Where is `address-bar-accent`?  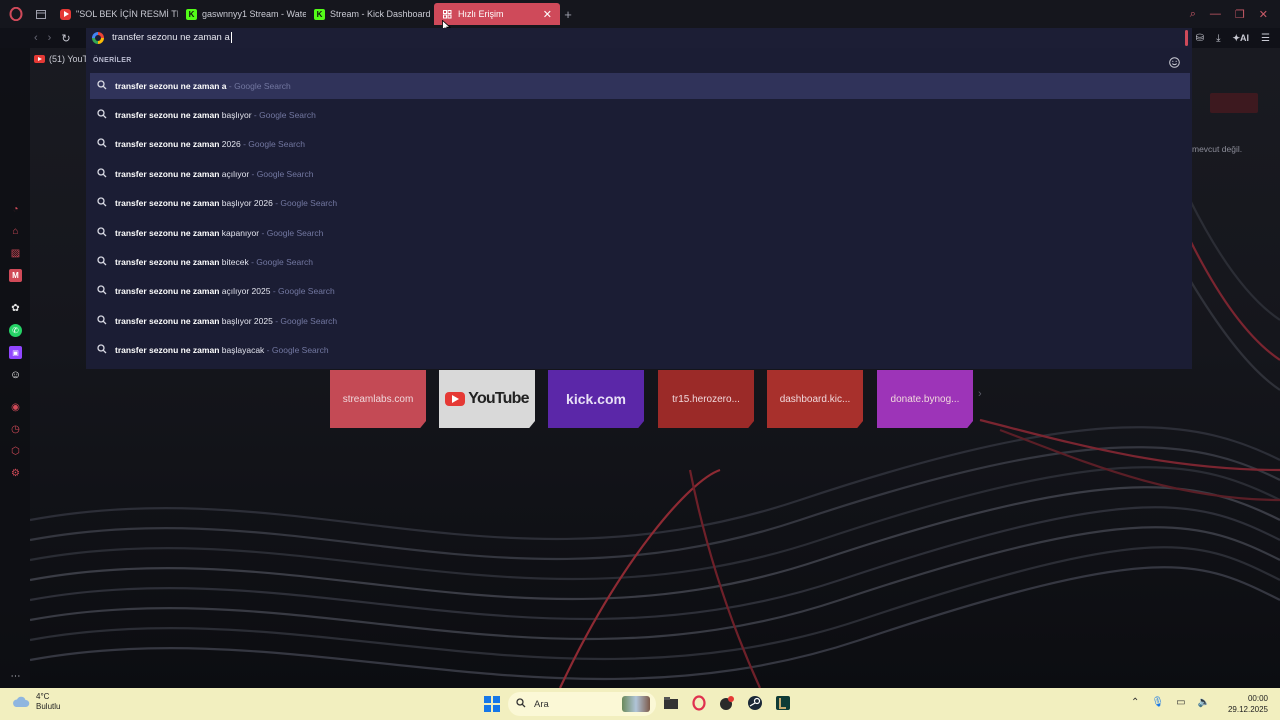 address-bar-accent is located at coordinates (1186, 38).